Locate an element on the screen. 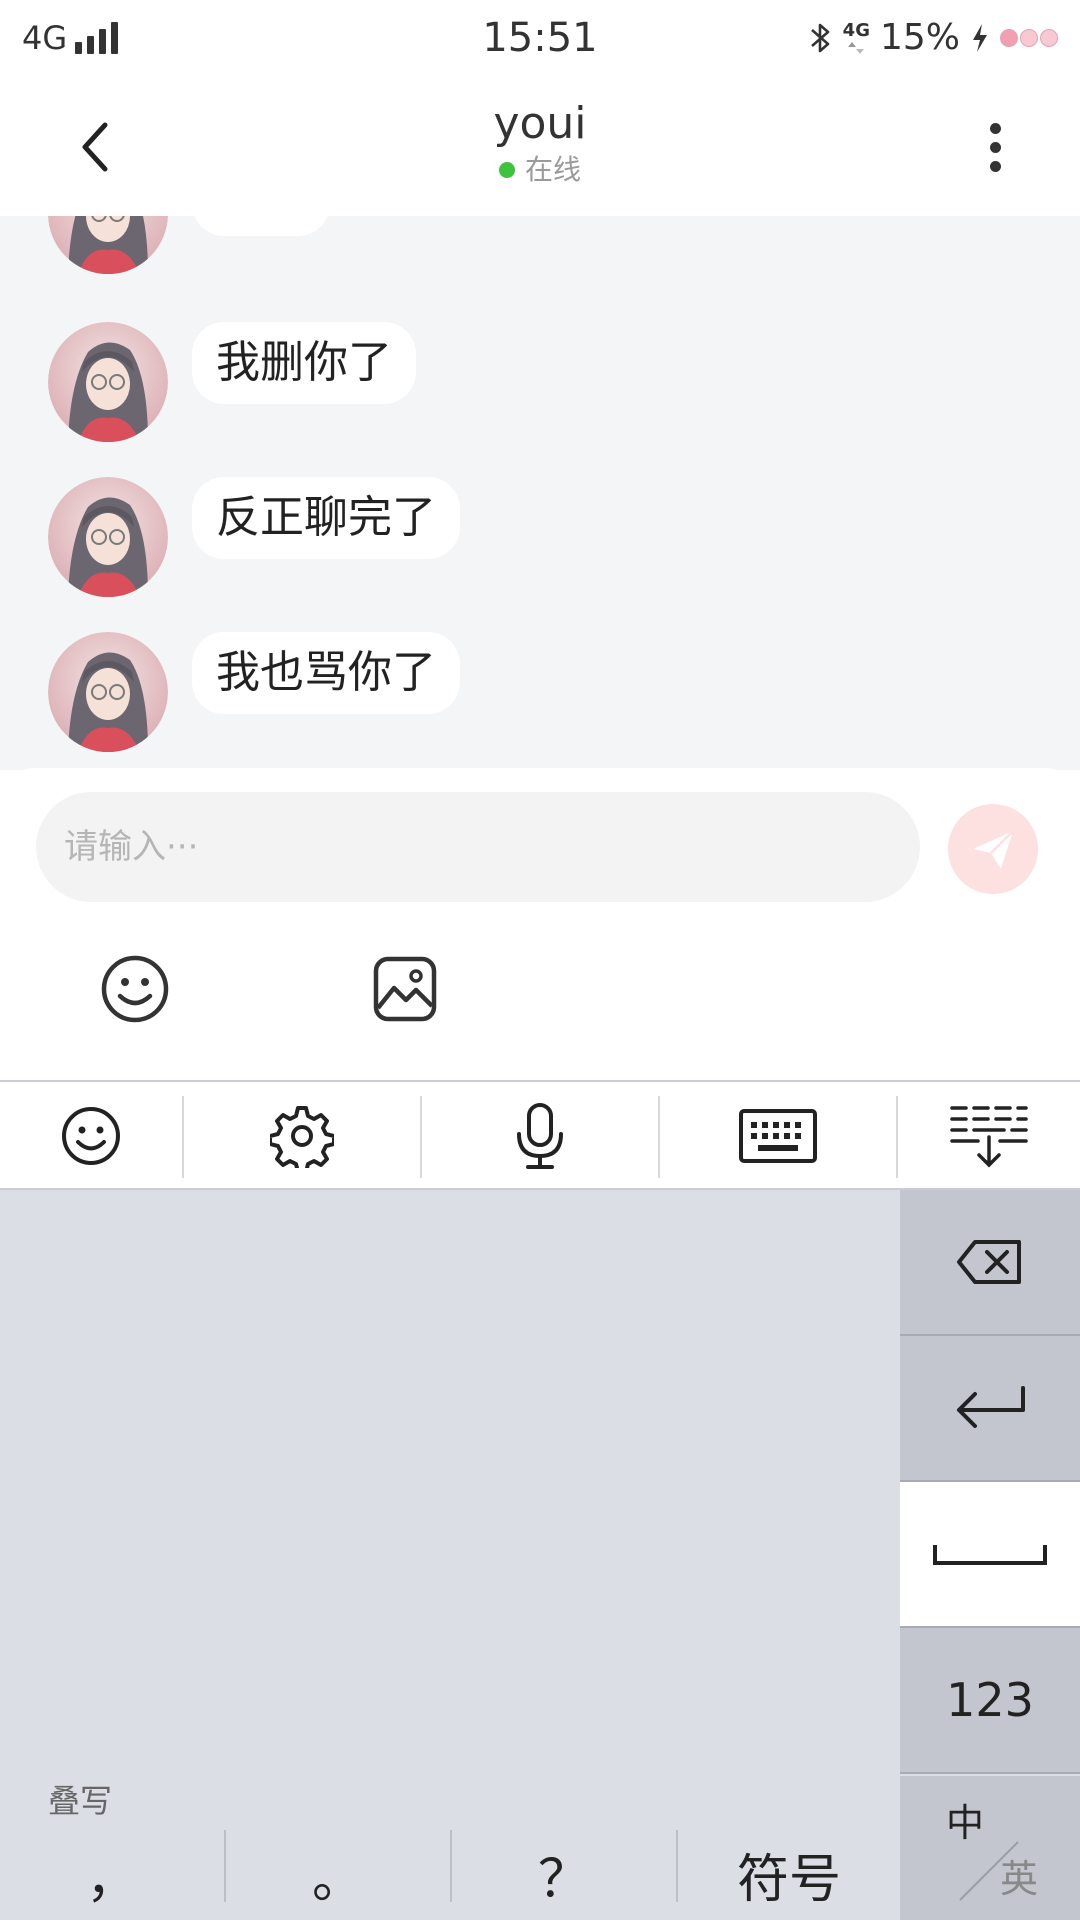 This screenshot has height=1920, width=1080. microphone-icon is located at coordinates (540, 1136).